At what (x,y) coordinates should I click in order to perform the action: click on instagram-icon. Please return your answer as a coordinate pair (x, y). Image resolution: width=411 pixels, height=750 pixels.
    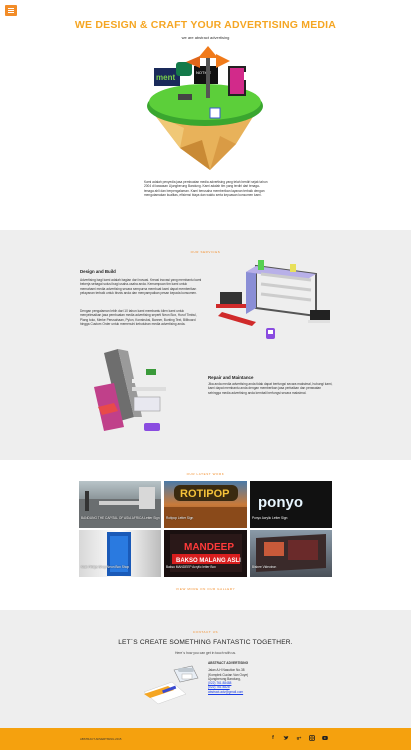
    Looking at the image, I should click on (312, 738).